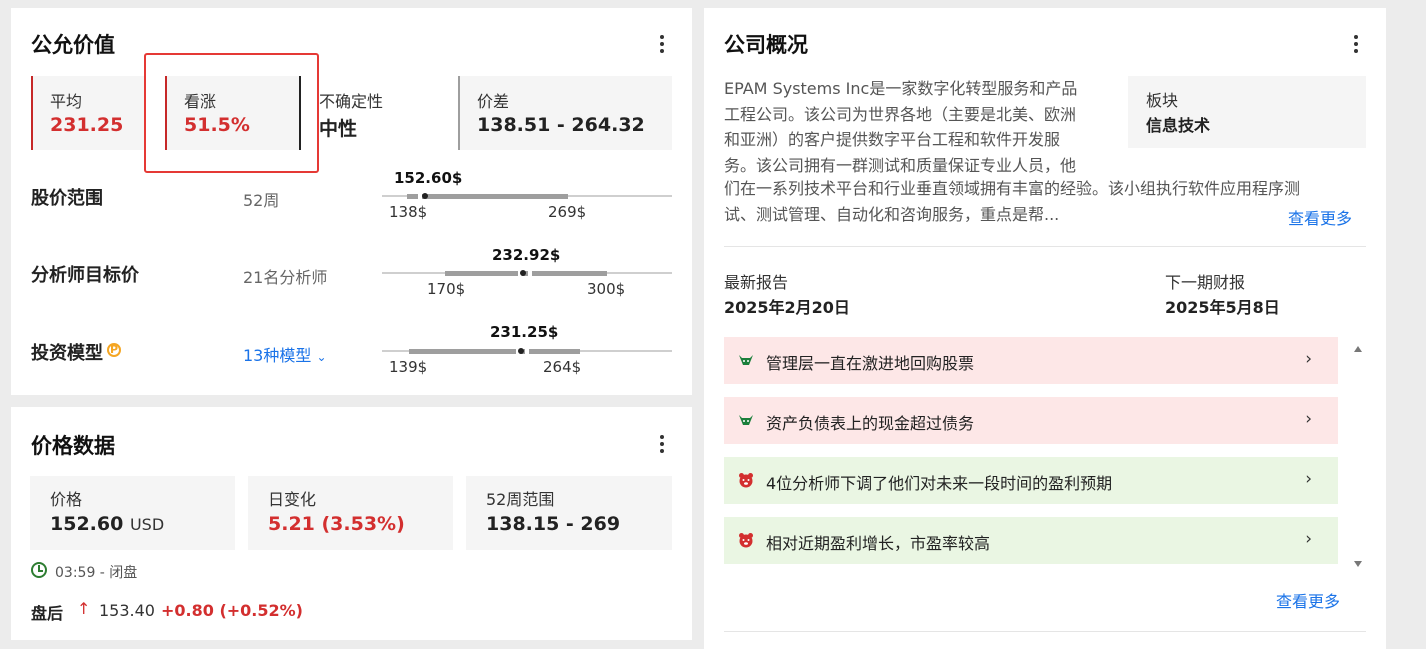  What do you see at coordinates (73, 446) in the screenshot?
I see `price-data-title: 价格数据` at bounding box center [73, 446].